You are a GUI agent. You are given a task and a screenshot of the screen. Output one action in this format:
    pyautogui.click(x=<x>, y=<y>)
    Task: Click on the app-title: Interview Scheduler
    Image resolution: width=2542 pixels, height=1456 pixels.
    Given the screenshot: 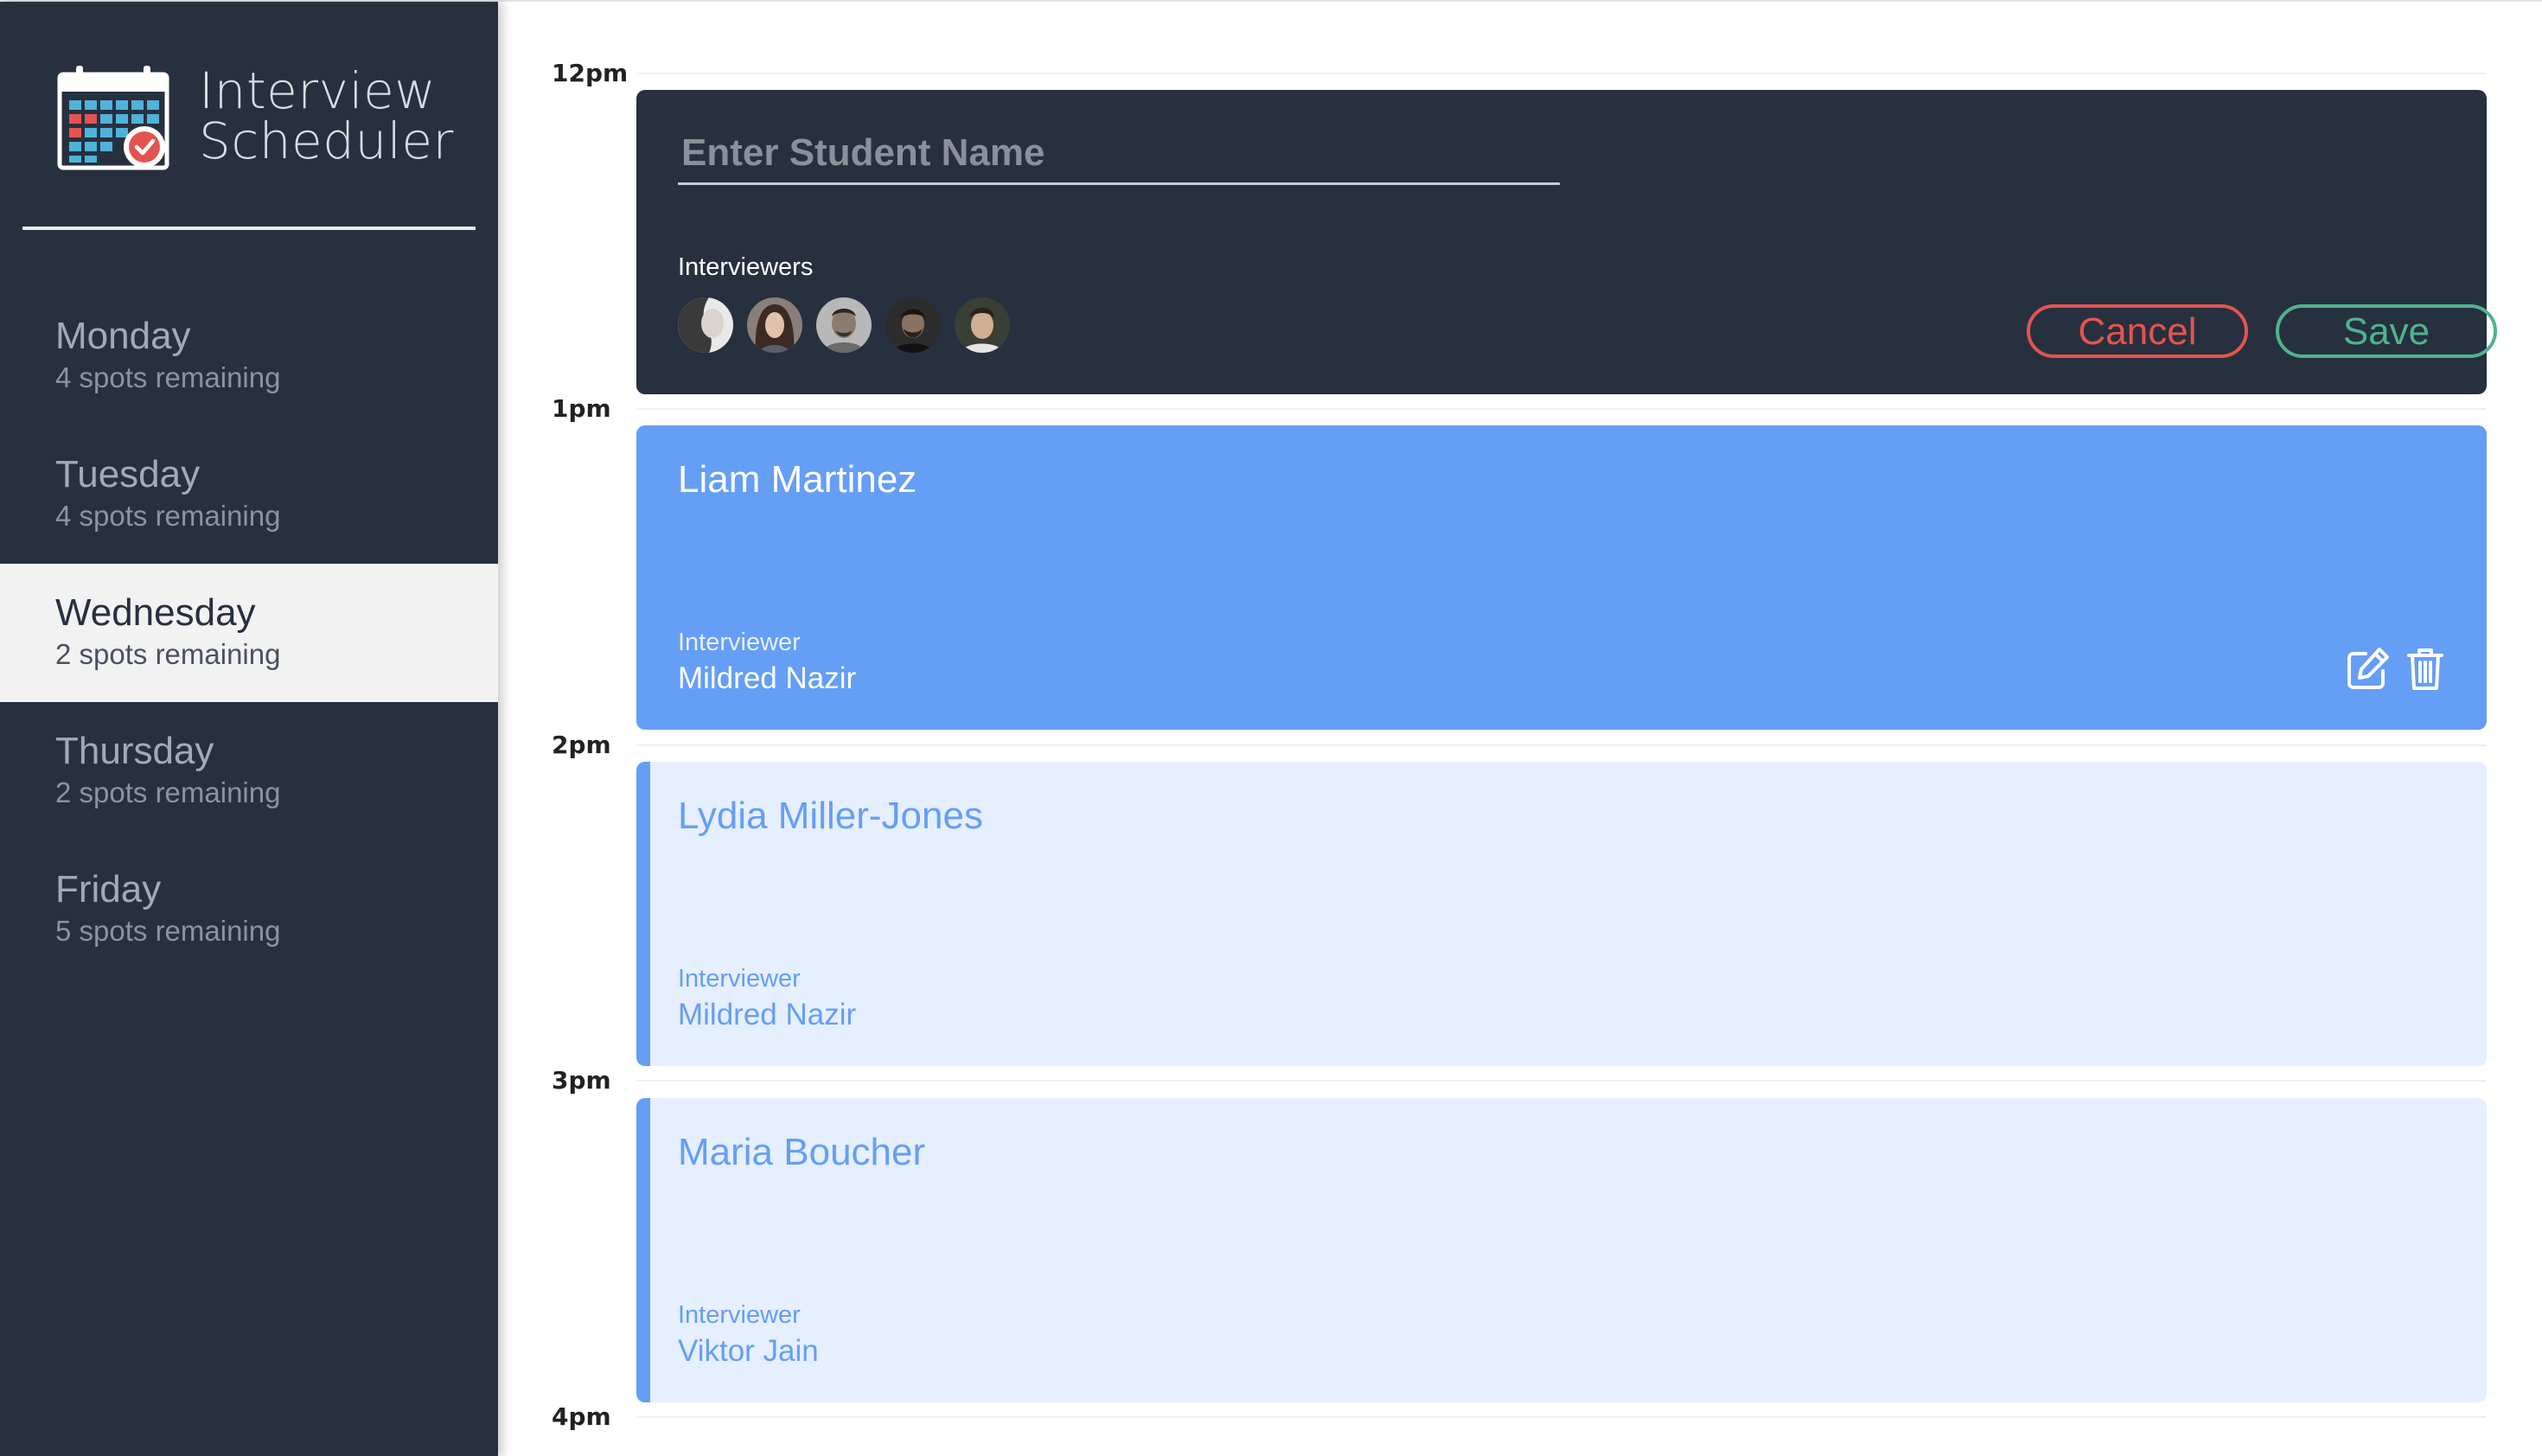 What is the action you would take?
    pyautogui.click(x=326, y=116)
    